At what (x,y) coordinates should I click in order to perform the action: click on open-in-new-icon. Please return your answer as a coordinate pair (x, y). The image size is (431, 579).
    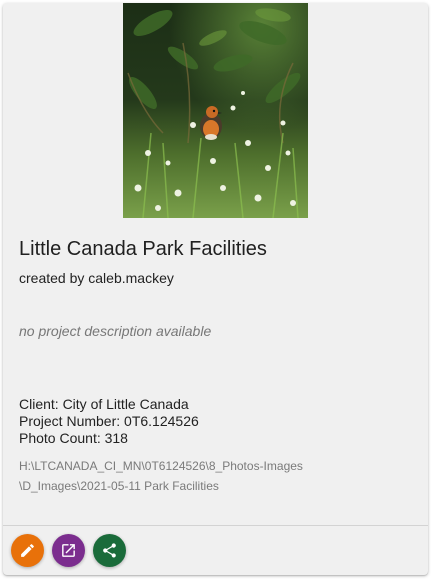
    Looking at the image, I should click on (68, 550).